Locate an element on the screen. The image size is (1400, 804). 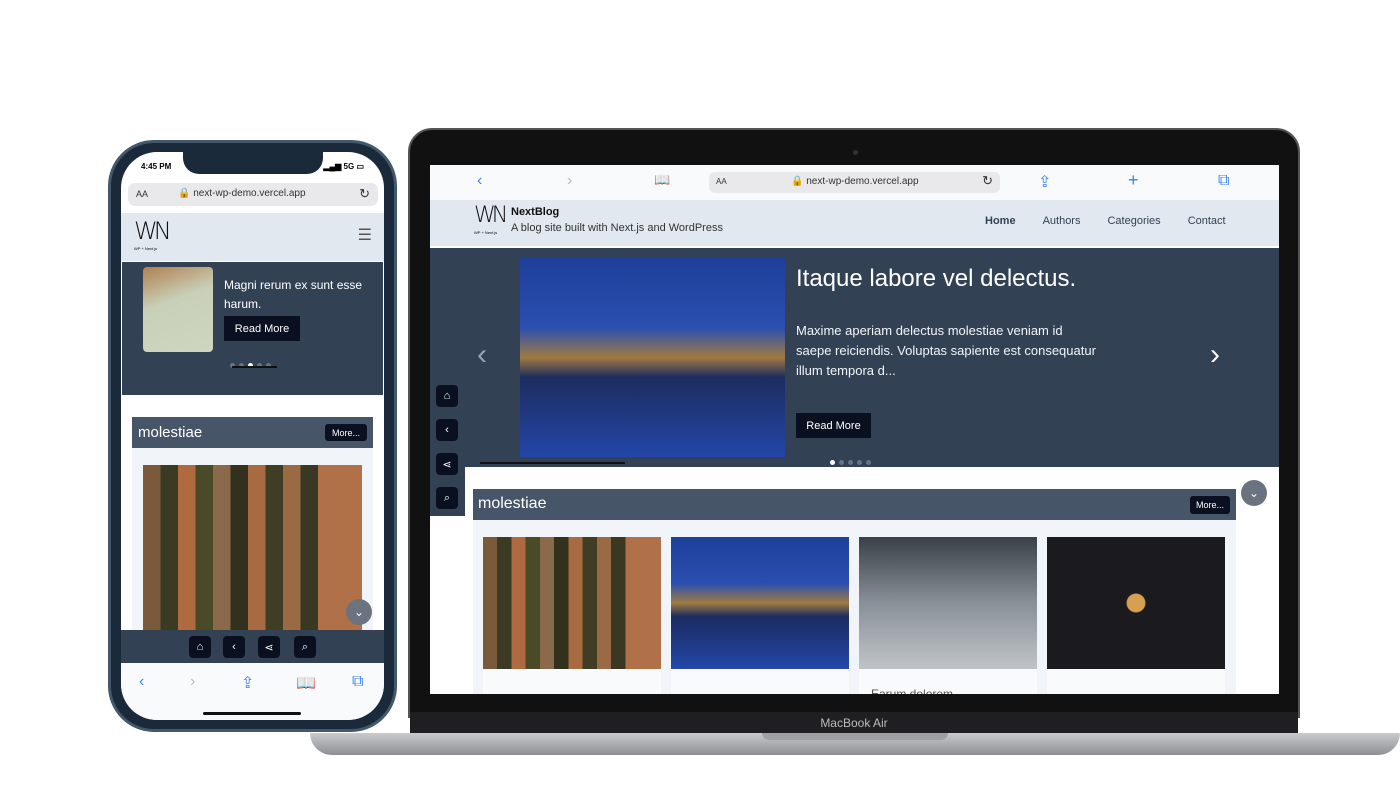
device-label: MacBook Air is located at coordinates (854, 723).